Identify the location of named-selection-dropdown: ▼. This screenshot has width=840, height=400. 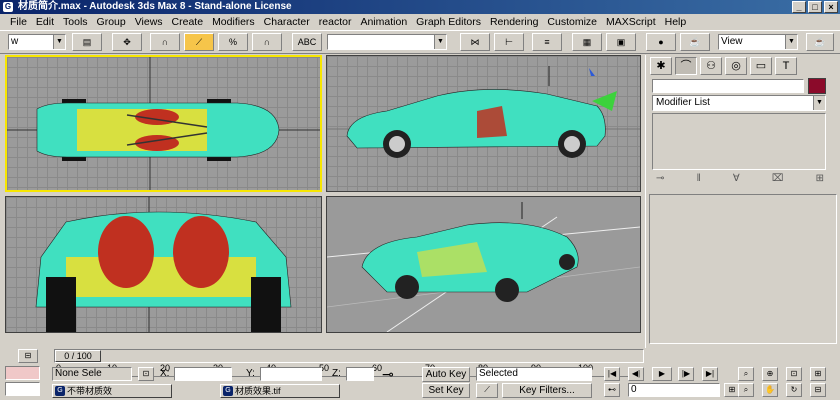
(387, 42).